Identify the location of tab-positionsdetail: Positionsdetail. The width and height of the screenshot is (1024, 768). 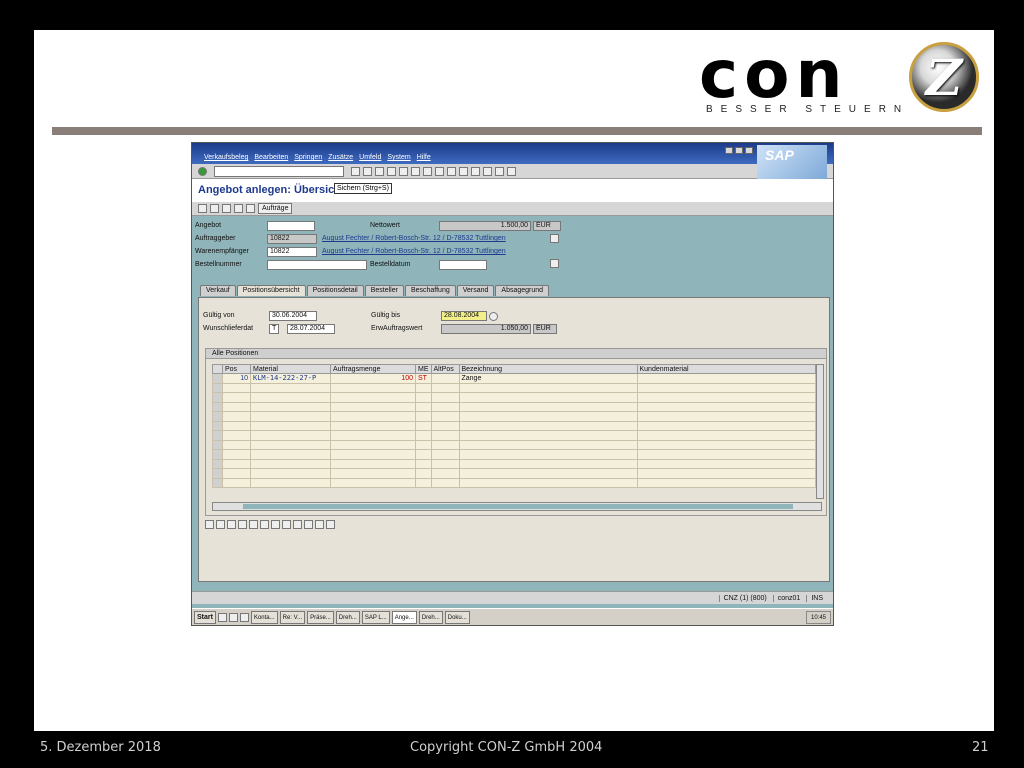
(335, 290).